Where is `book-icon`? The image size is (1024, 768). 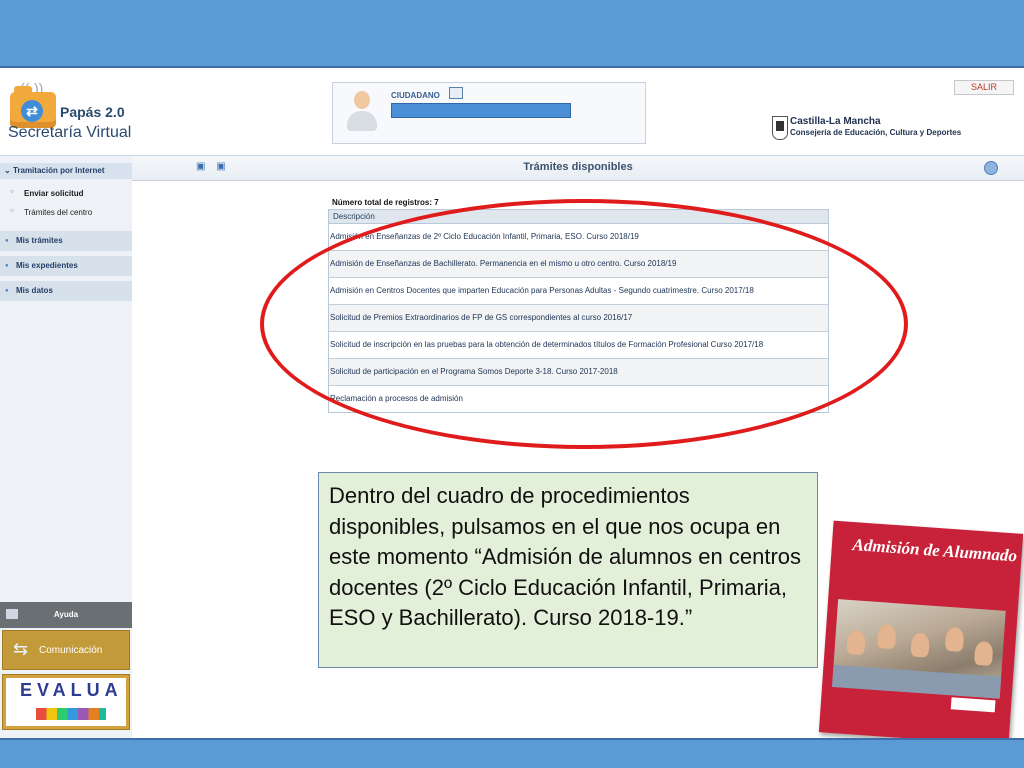 book-icon is located at coordinates (12, 614).